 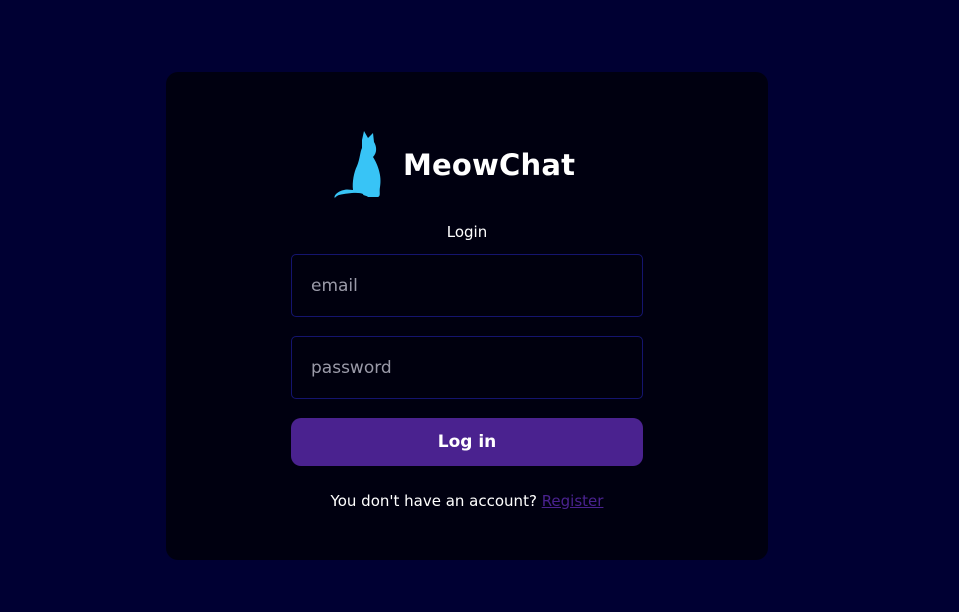 I want to click on password-input, so click(x=467, y=367).